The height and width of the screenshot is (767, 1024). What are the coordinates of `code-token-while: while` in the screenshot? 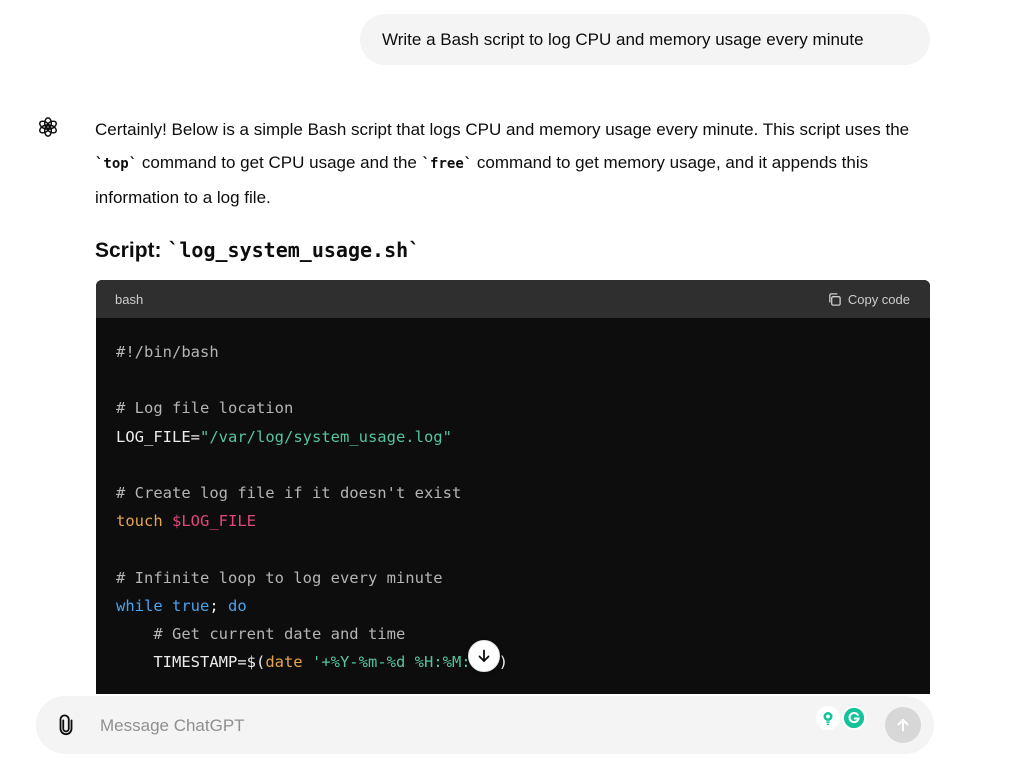 It's located at (139, 605).